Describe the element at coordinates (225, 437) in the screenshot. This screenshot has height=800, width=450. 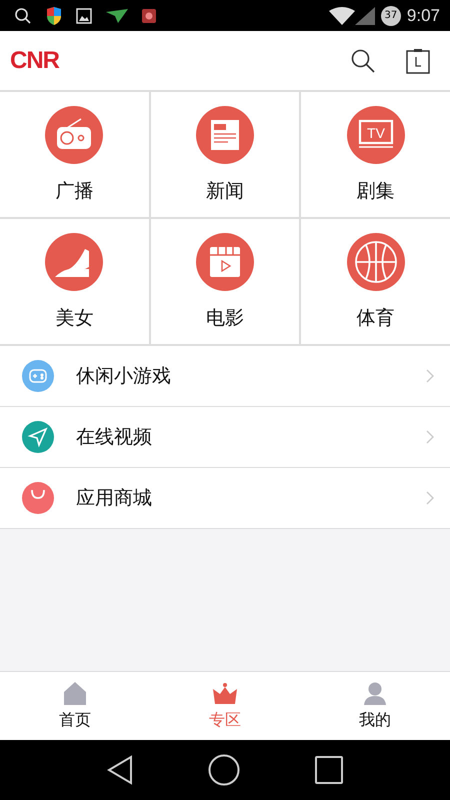
I see `menu-row: 在线视频` at that location.